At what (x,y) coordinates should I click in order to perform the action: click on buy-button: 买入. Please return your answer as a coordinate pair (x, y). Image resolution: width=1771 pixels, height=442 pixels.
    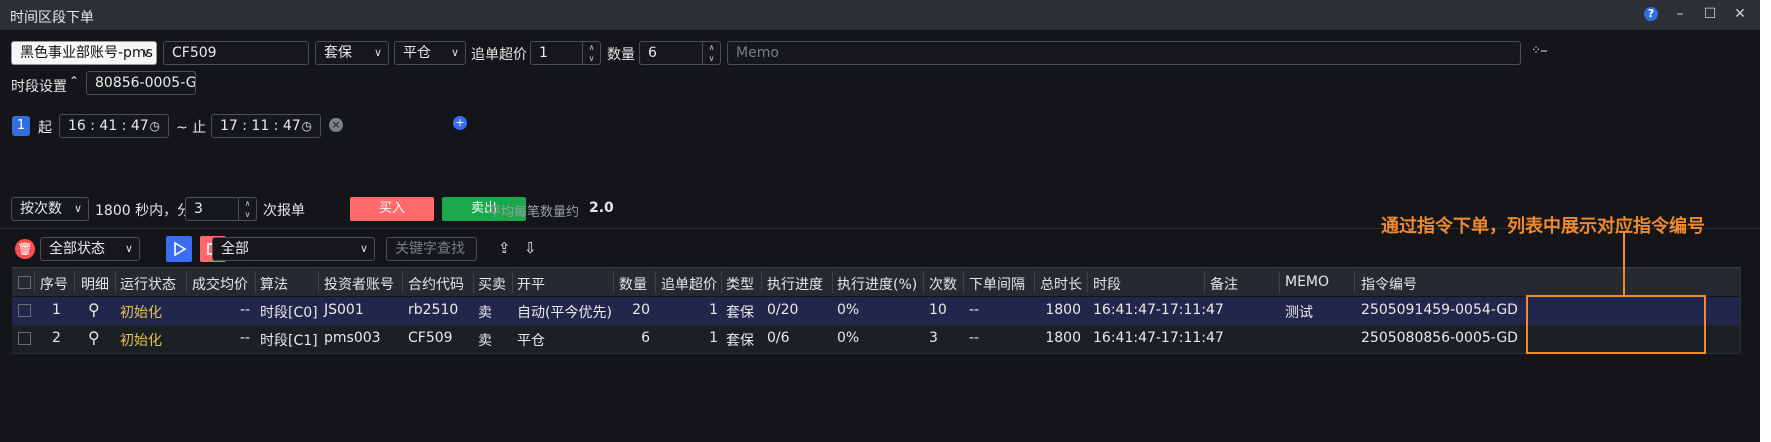
    Looking at the image, I should click on (392, 209).